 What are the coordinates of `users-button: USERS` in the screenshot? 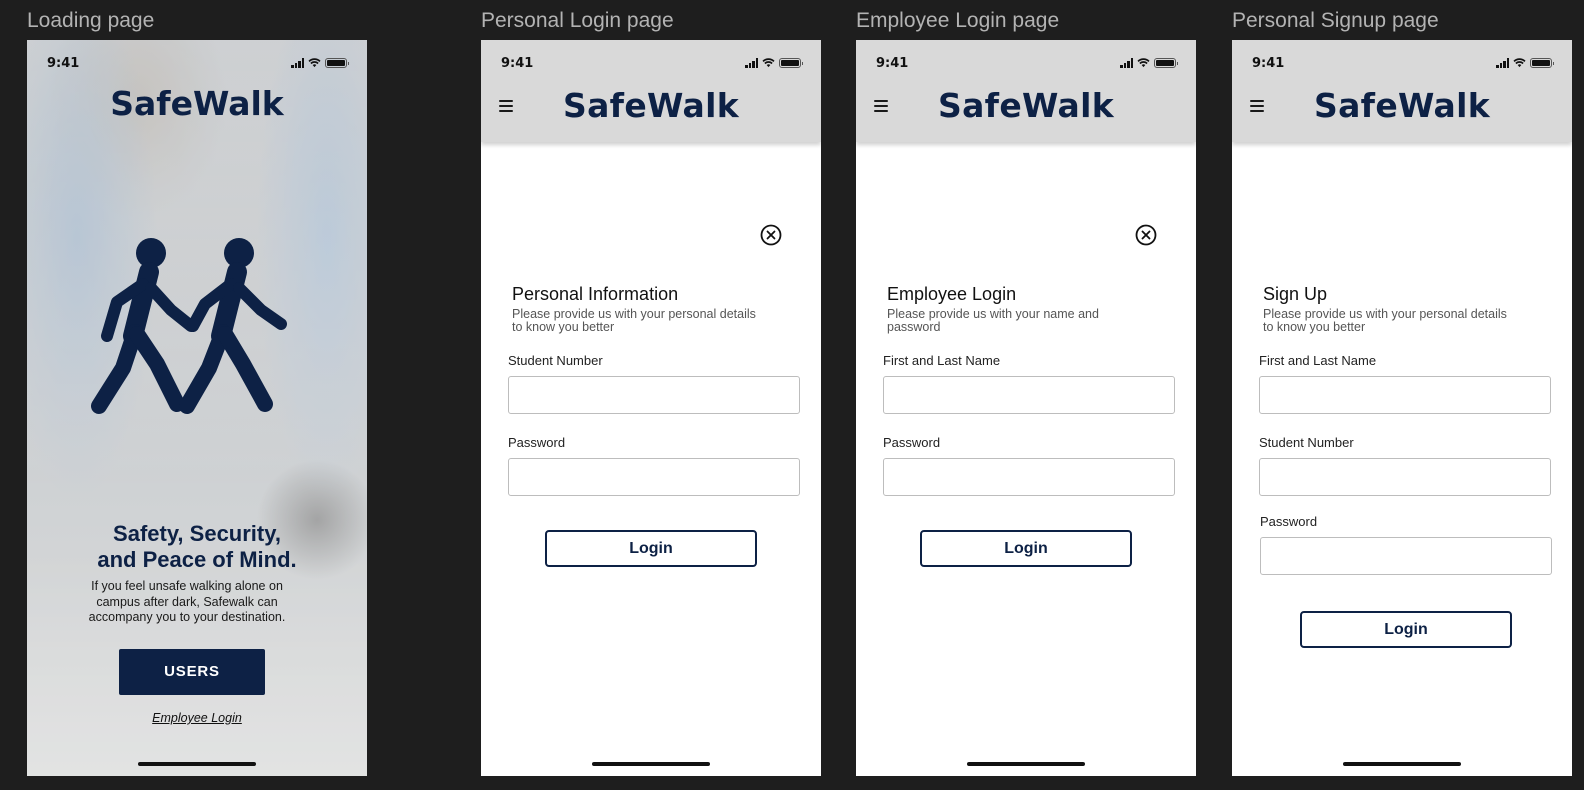 It's located at (192, 672).